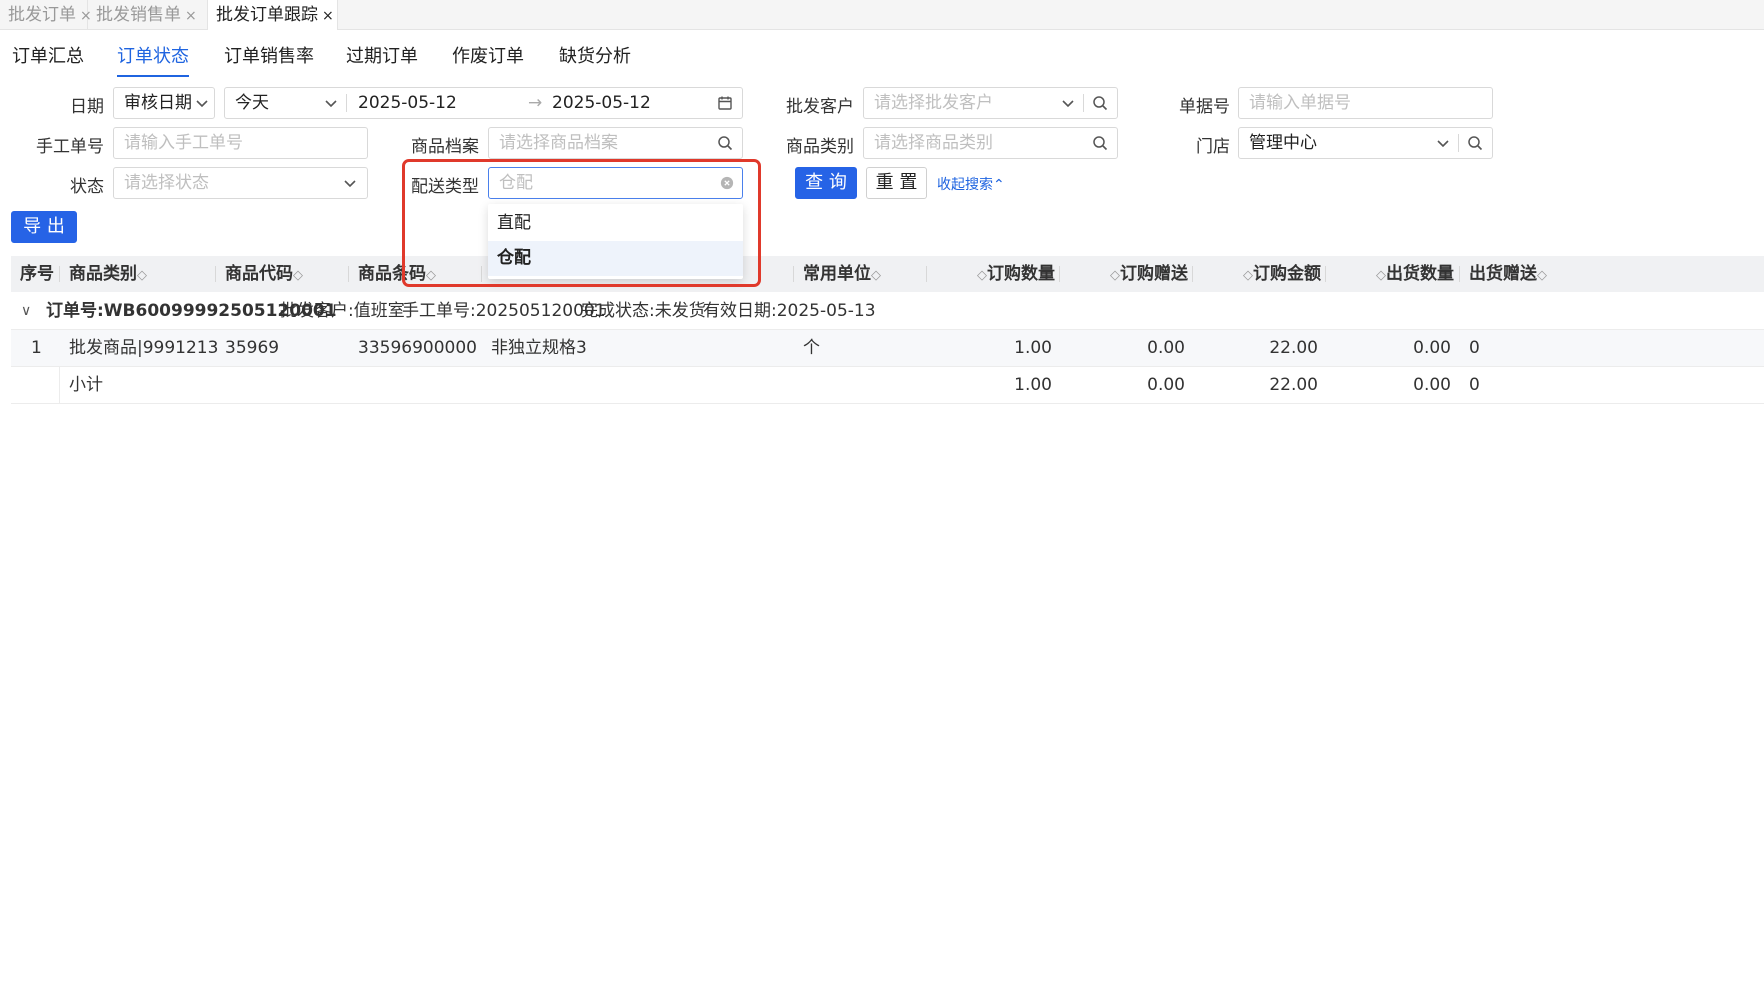  Describe the element at coordinates (820, 147) in the screenshot. I see `category-label: 商品类别` at that location.